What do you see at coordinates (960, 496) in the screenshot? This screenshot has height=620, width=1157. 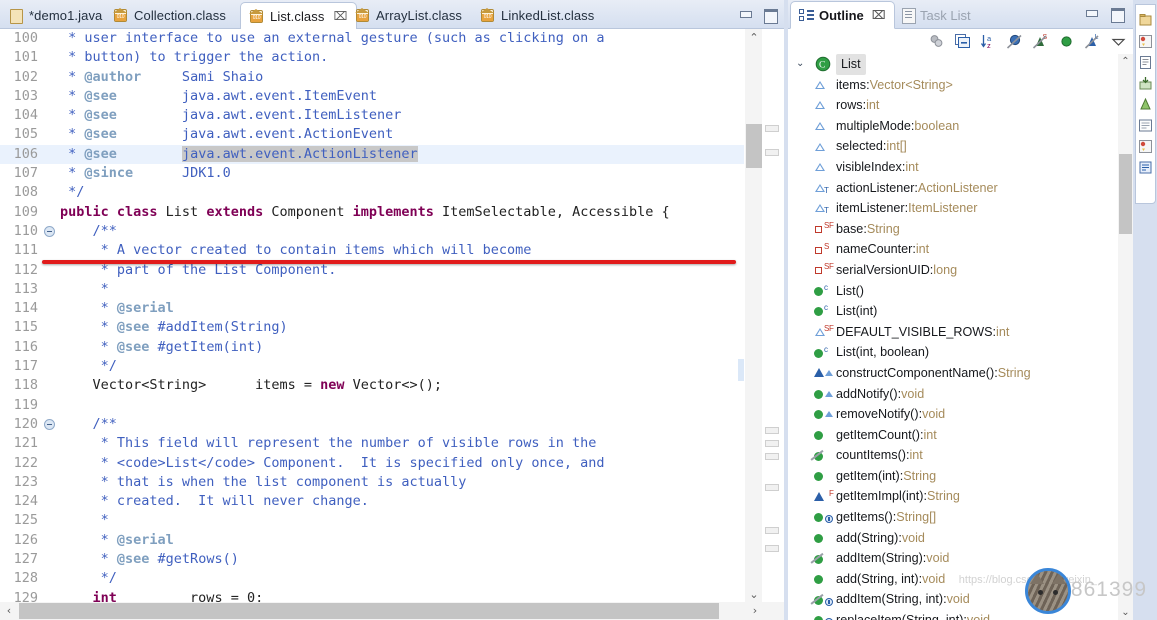 I see `outline-item: FgetItemImpl(int) : String` at bounding box center [960, 496].